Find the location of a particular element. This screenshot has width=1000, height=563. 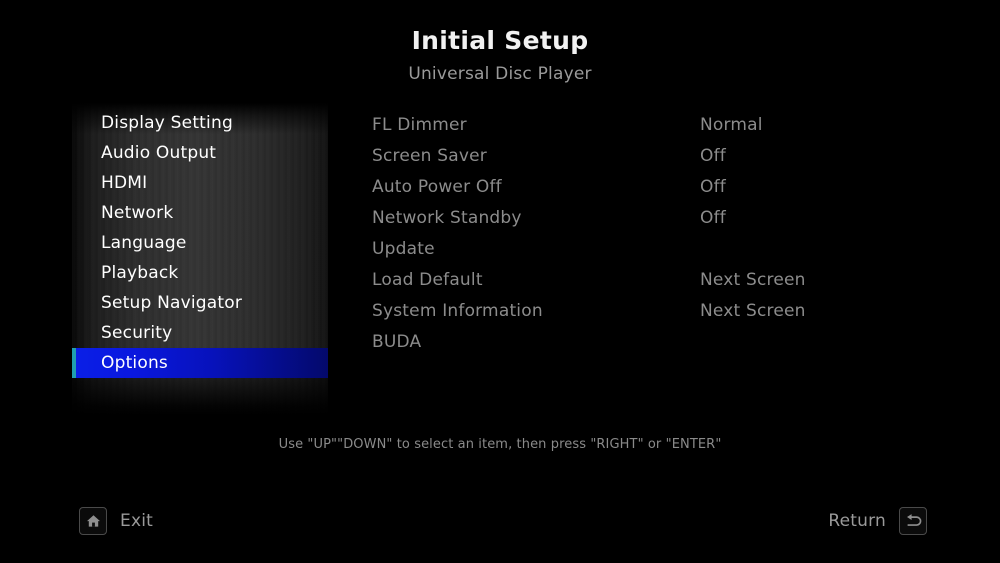

page-title: Initial Setup is located at coordinates (500, 40).